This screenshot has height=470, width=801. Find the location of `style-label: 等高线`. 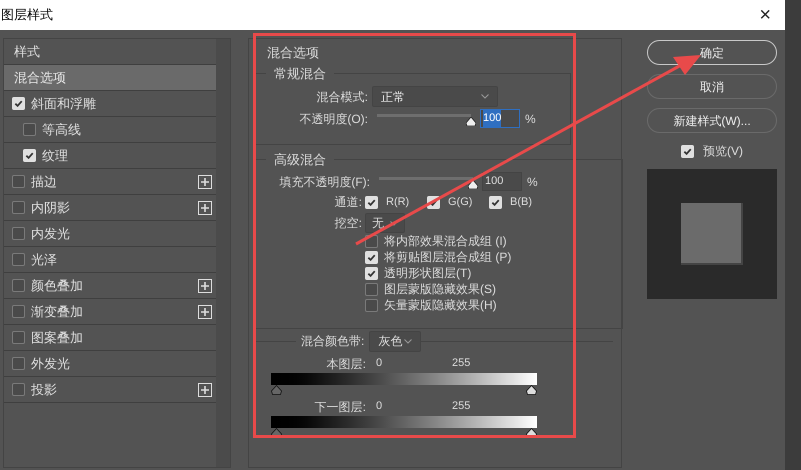

style-label: 等高线 is located at coordinates (61, 129).